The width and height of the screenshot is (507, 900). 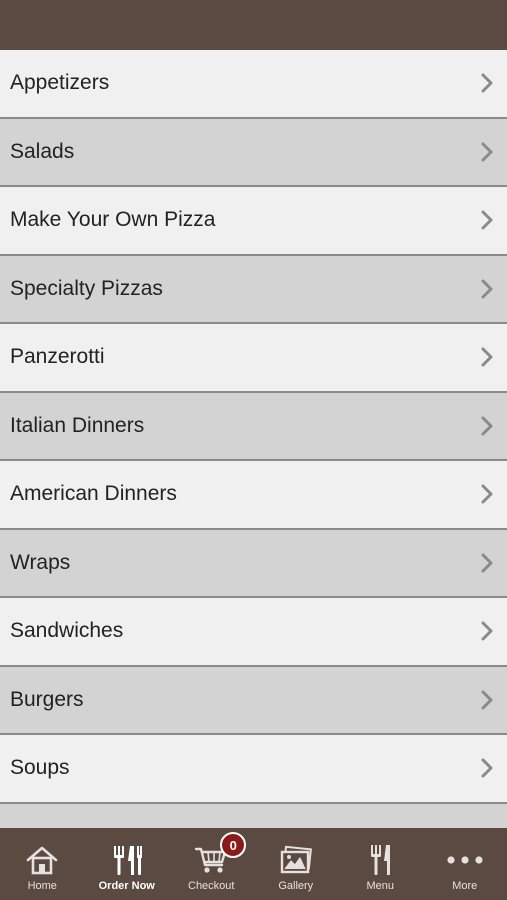 I want to click on menu-item-label: Make Your Own Pizza, so click(x=113, y=220).